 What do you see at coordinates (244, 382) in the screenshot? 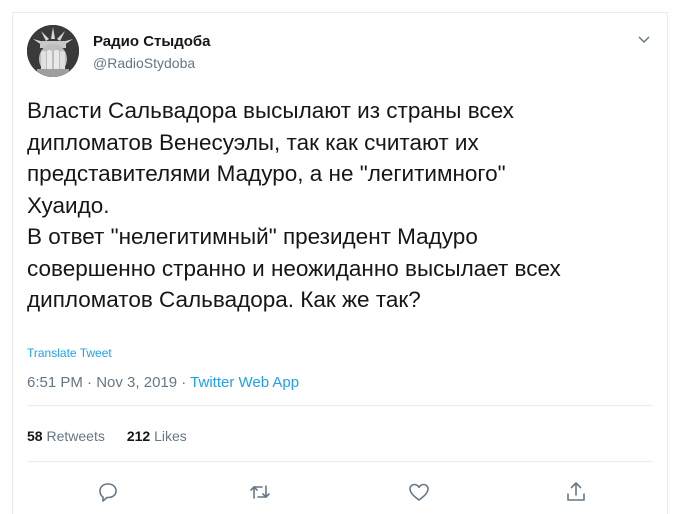
I see `tweet-source: Twitter Web App` at bounding box center [244, 382].